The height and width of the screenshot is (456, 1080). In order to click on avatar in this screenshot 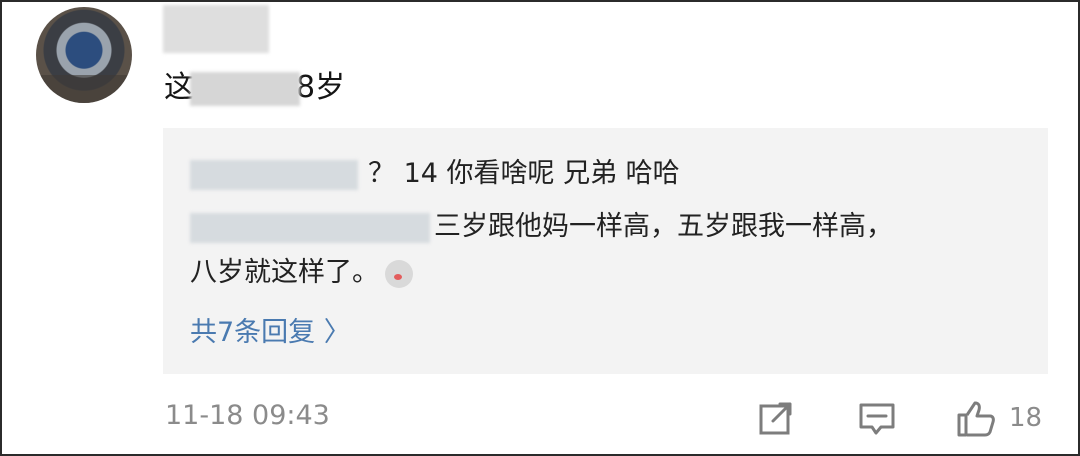, I will do `click(84, 55)`.